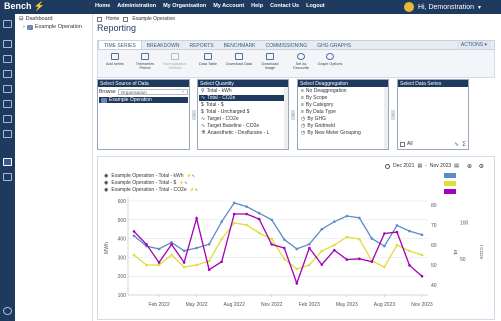 This screenshot has width=501, height=321. I want to click on deaggregation-item: ≡ No Deaggregation, so click(343, 91).